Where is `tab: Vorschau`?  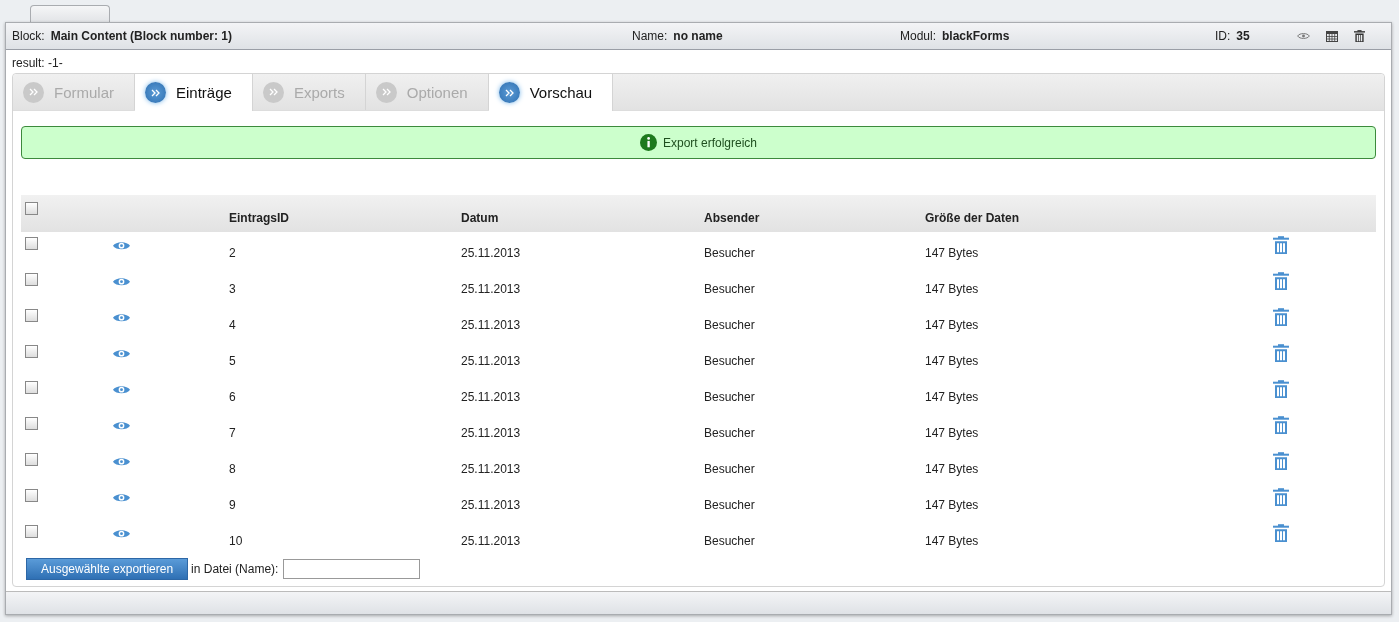 tab: Vorschau is located at coordinates (551, 92).